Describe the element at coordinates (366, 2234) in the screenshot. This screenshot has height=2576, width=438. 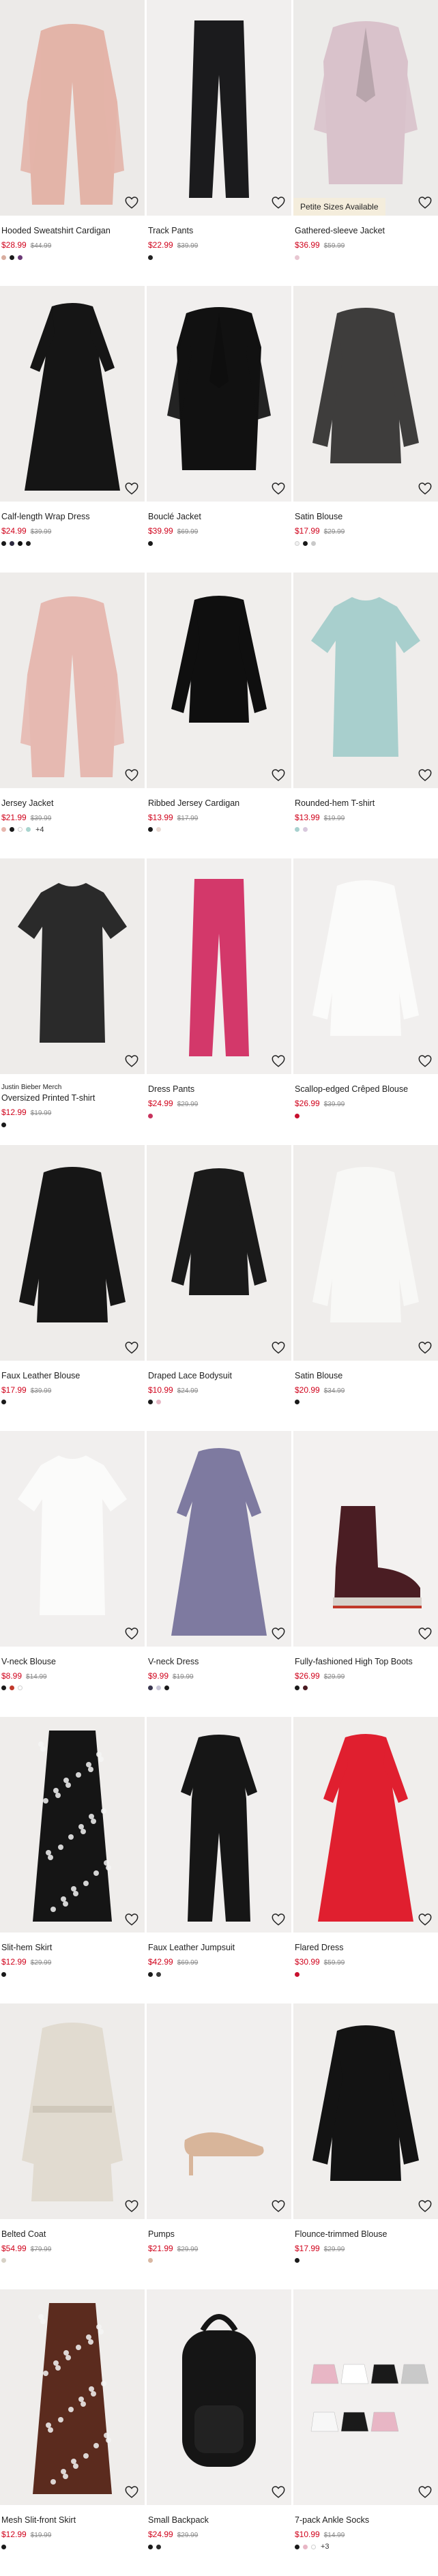
I see `product-title: Flounce-trimmed Blouse` at that location.